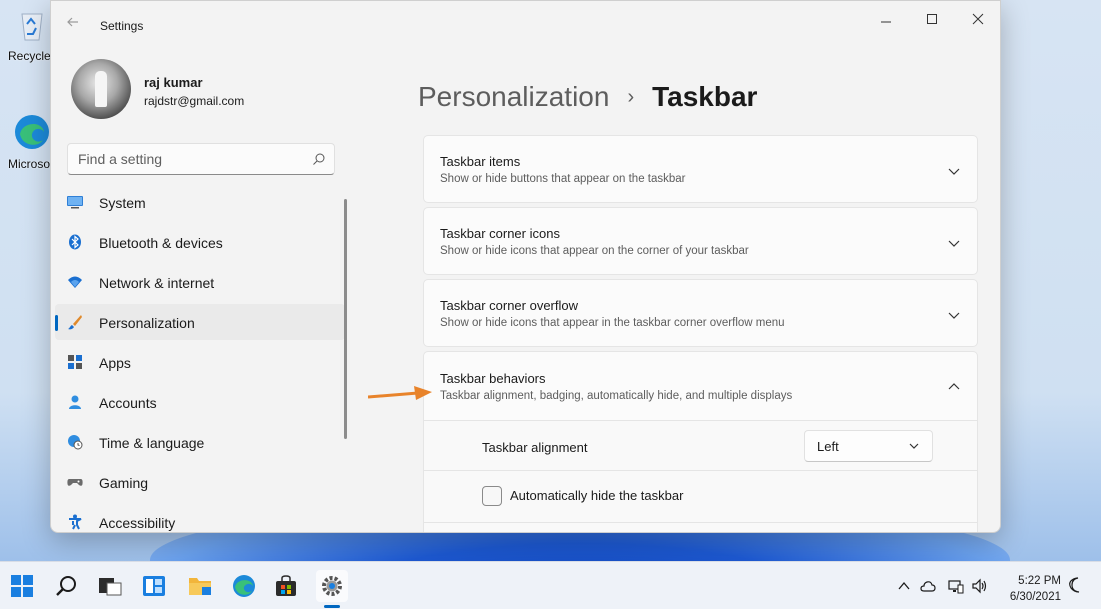 This screenshot has height=609, width=1101. I want to click on sidebar-item-label: Personalization, so click(147, 323).